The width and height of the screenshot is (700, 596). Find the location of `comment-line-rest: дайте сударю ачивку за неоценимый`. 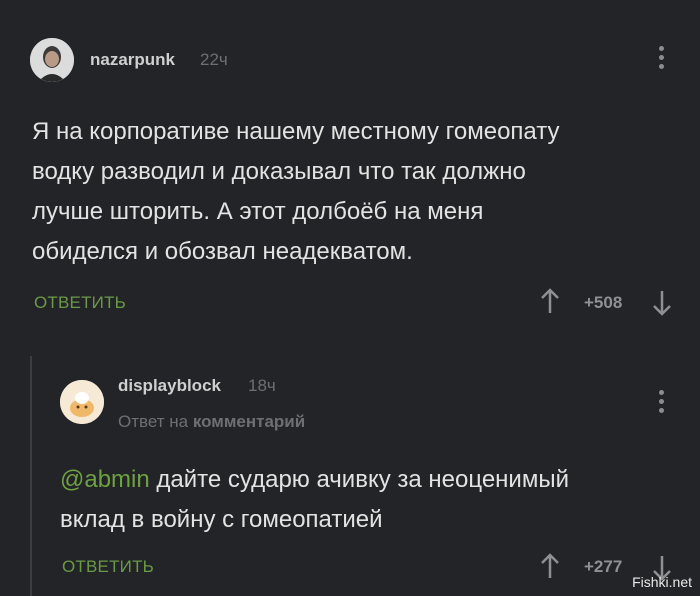

comment-line-rest: дайте сударю ачивку за неоценимый is located at coordinates (359, 479).